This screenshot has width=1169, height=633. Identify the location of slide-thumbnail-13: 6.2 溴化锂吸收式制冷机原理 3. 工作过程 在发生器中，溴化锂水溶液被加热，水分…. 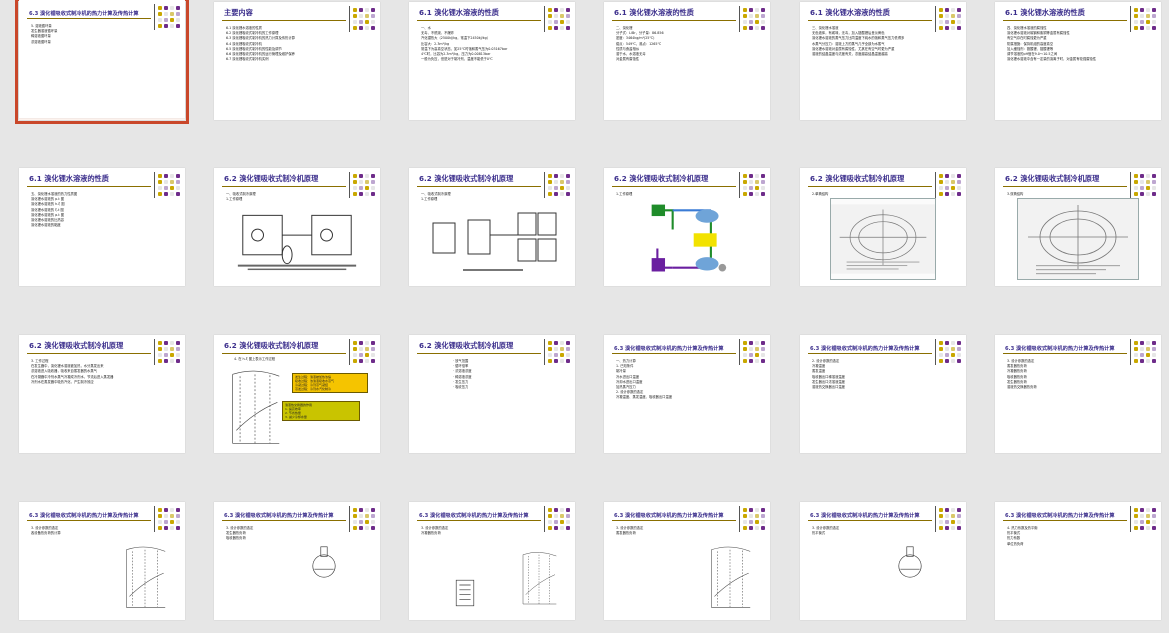
(102, 394).